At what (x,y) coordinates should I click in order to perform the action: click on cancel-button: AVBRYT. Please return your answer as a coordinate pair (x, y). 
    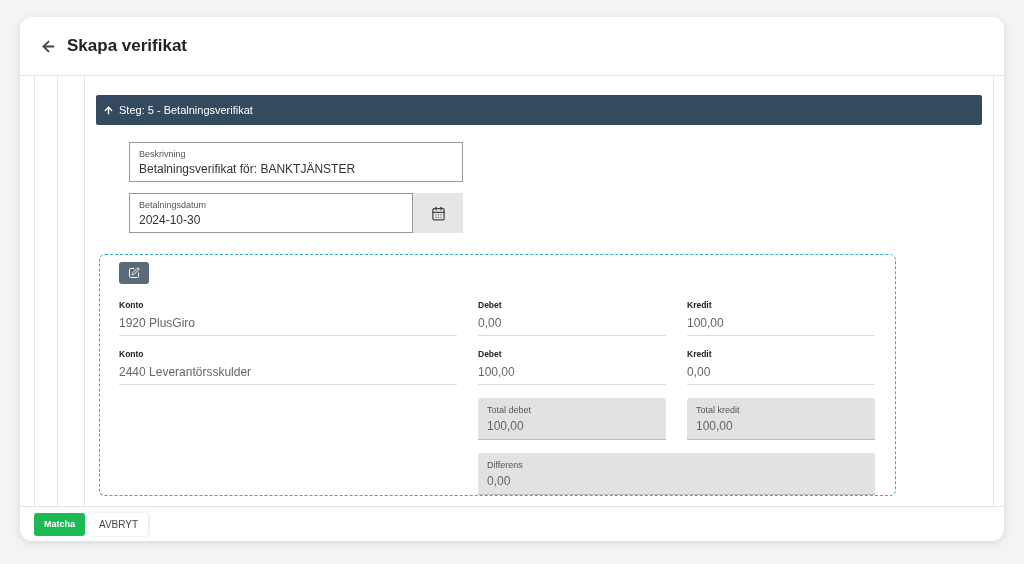
    Looking at the image, I should click on (119, 524).